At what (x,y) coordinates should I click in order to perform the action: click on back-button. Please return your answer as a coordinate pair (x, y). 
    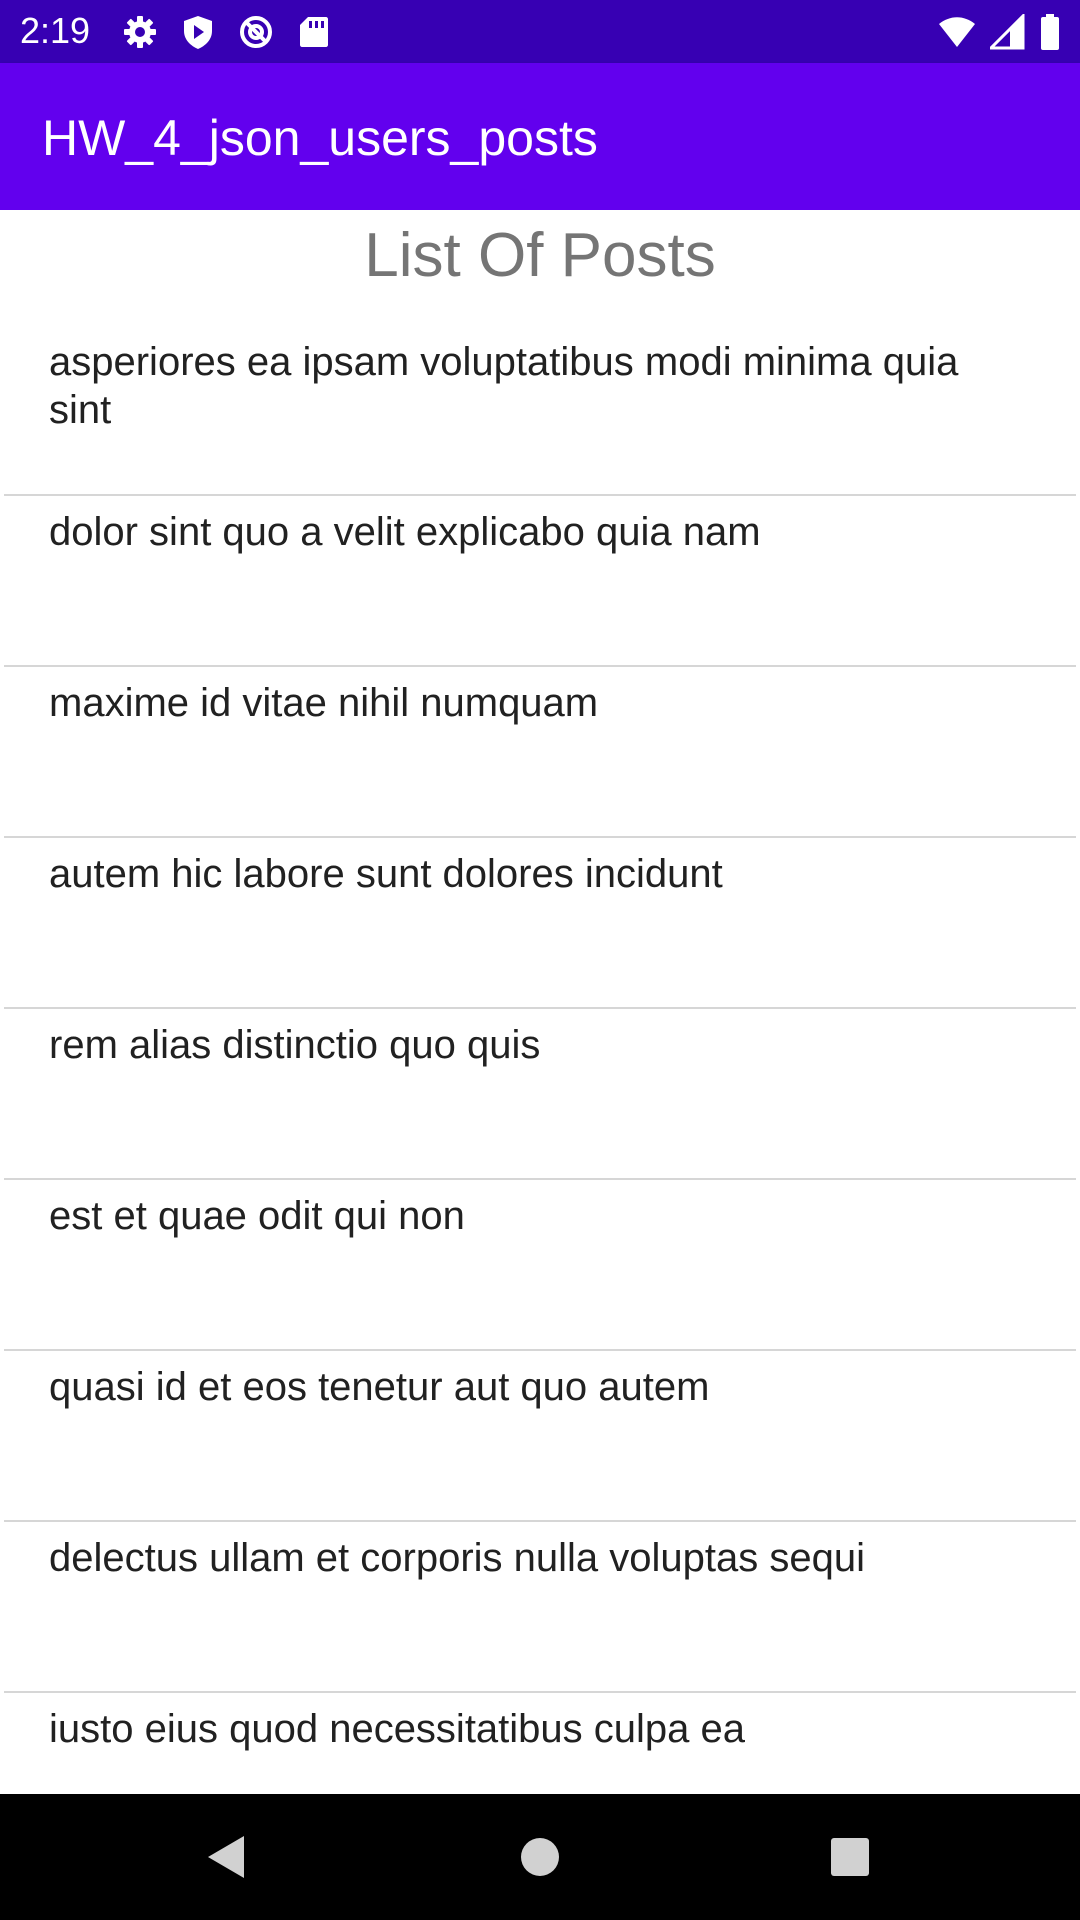
    Looking at the image, I should click on (225, 1857).